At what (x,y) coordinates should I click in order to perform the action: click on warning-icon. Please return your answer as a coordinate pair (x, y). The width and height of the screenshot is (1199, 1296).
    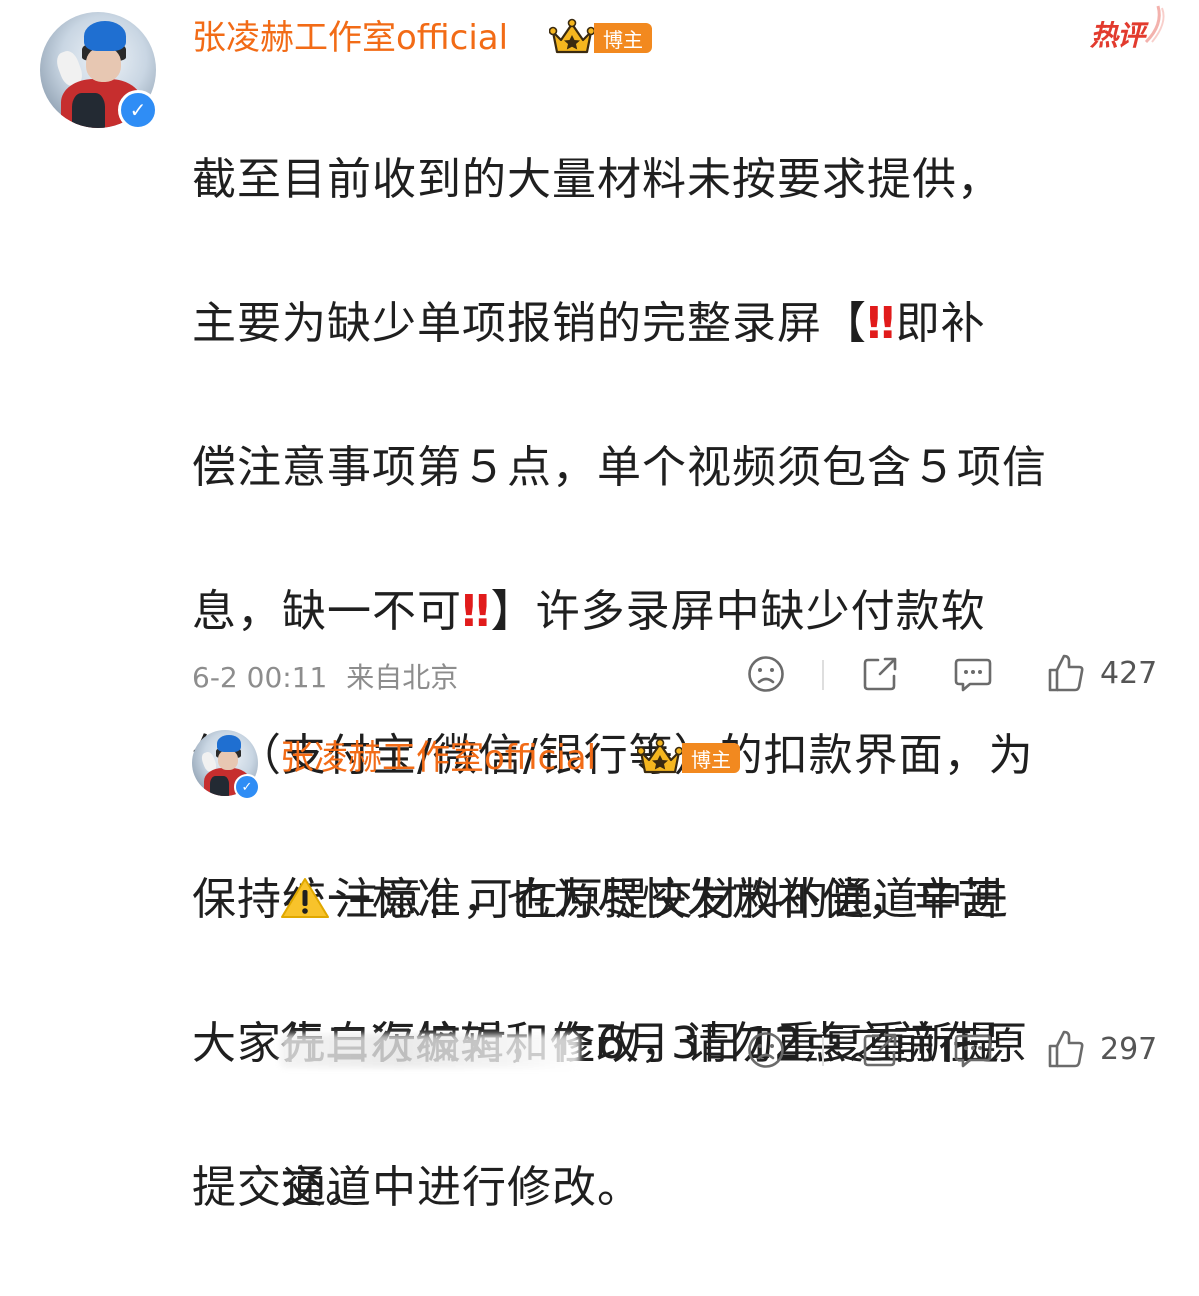
    Looking at the image, I should click on (305, 898).